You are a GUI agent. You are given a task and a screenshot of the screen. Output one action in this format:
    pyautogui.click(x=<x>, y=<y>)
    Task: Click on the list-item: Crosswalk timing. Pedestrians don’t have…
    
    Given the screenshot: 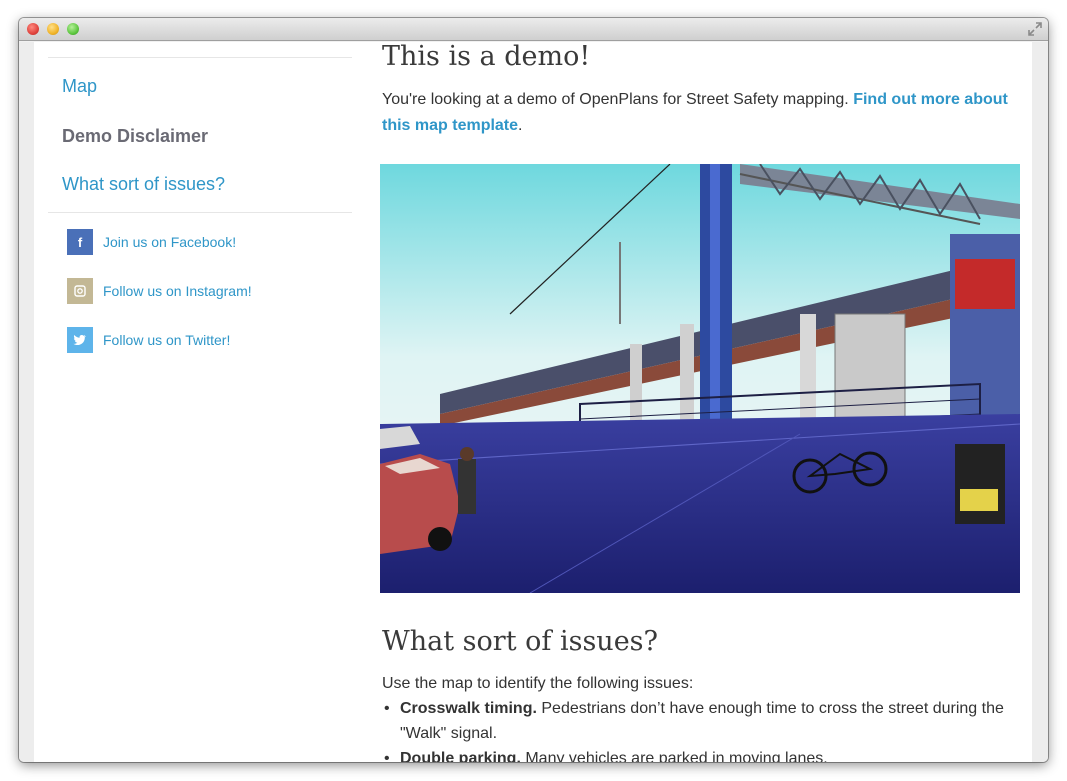 What is the action you would take?
    pyautogui.click(x=702, y=721)
    